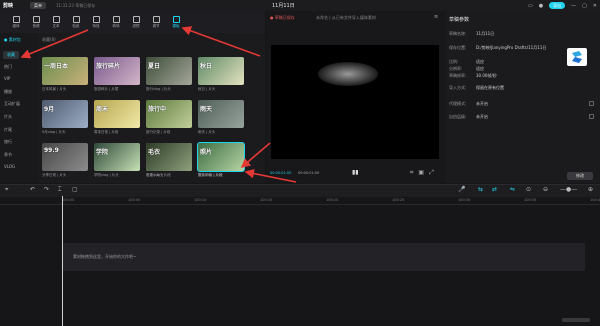 The image size is (600, 326). I want to click on property-value: 保留在原有位置, so click(490, 87).